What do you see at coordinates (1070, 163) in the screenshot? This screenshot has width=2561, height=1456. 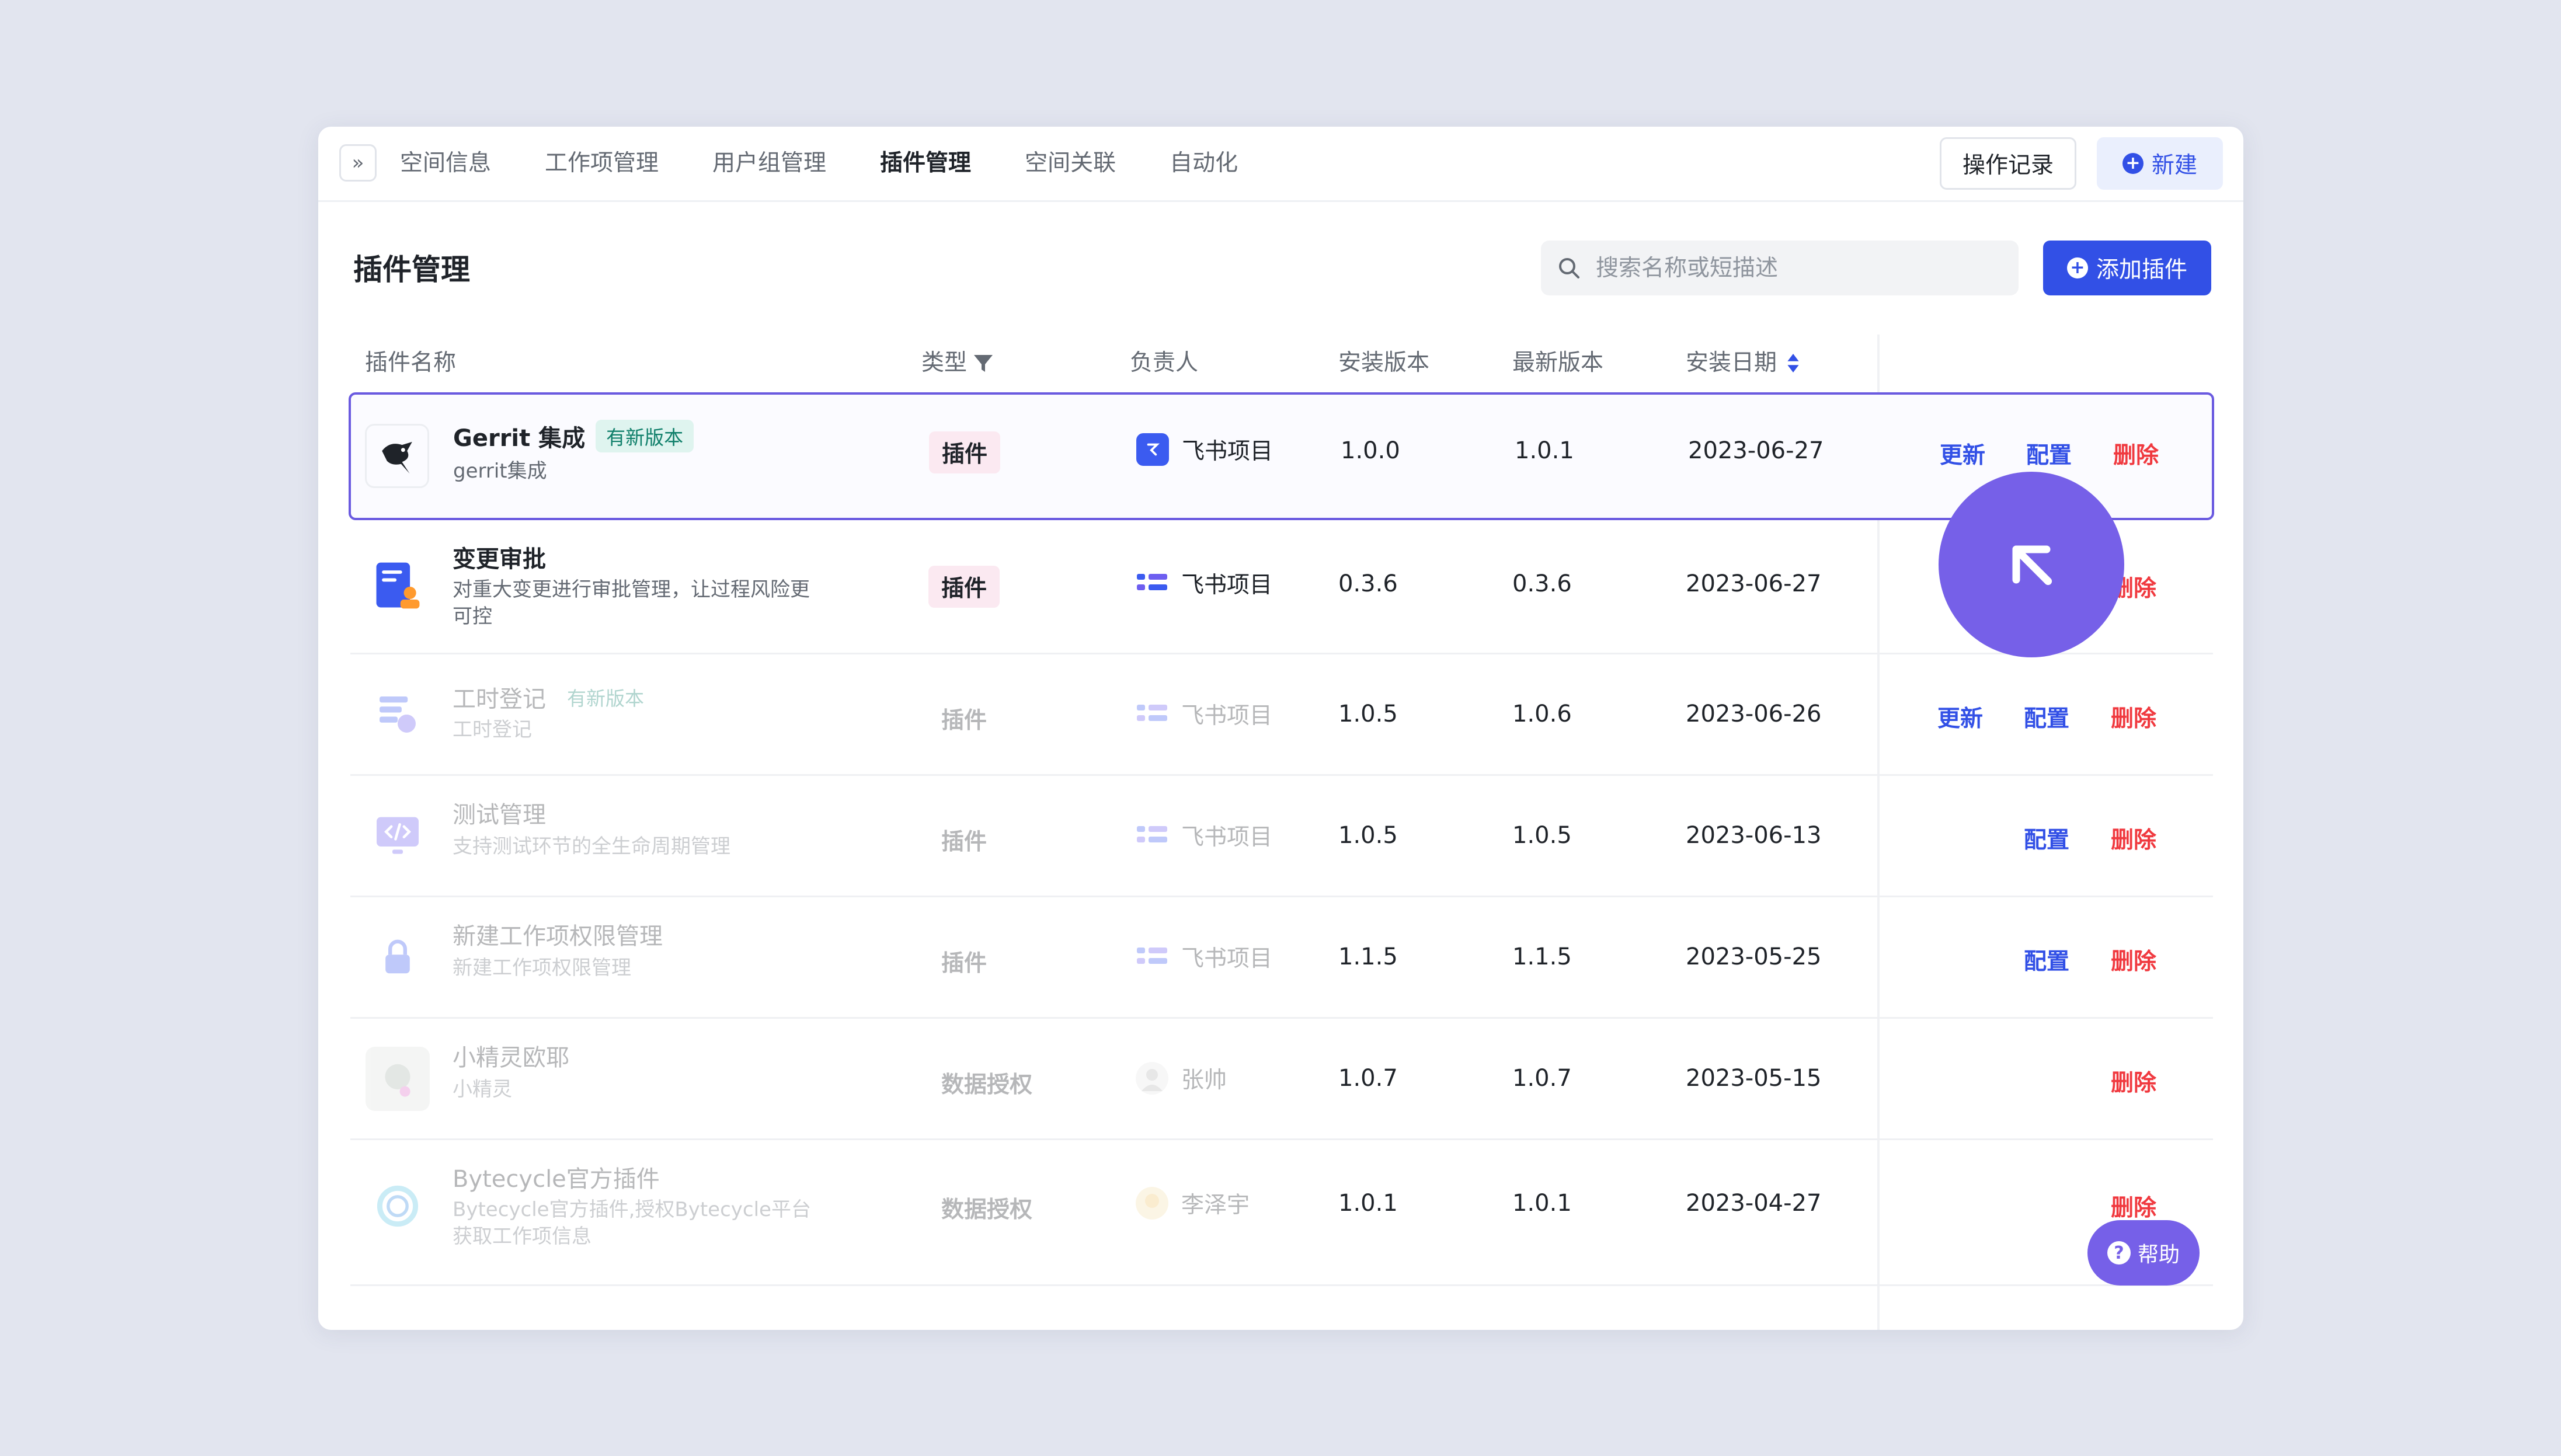 I see `tab-space-association: 空间关联` at bounding box center [1070, 163].